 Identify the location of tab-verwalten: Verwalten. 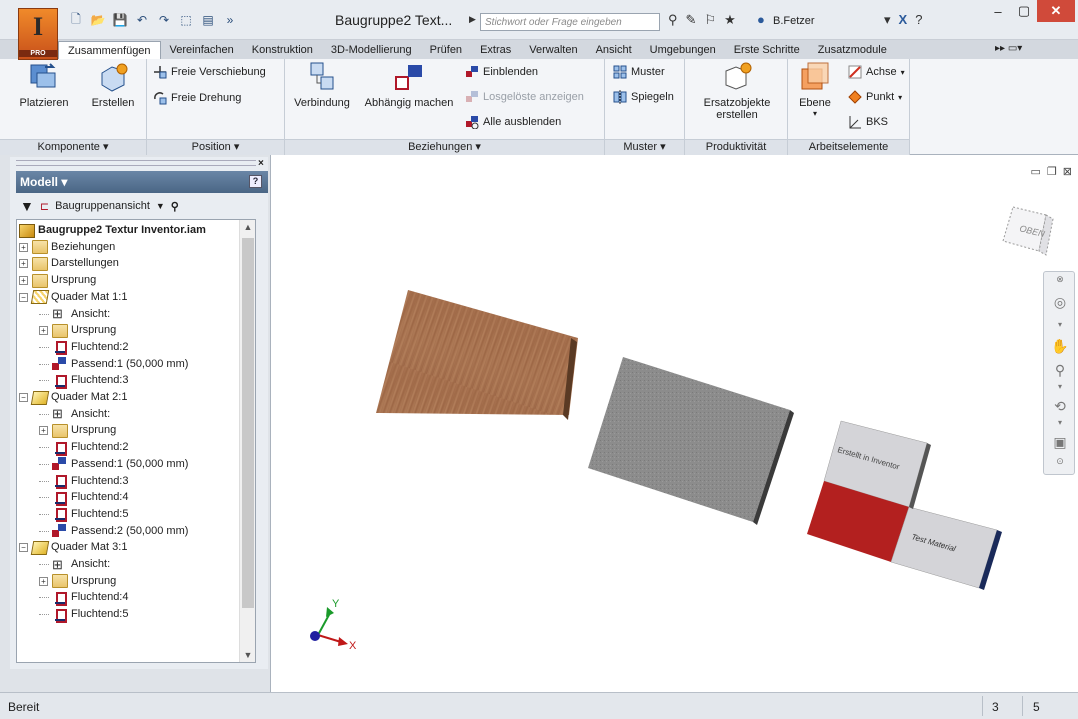
(553, 50).